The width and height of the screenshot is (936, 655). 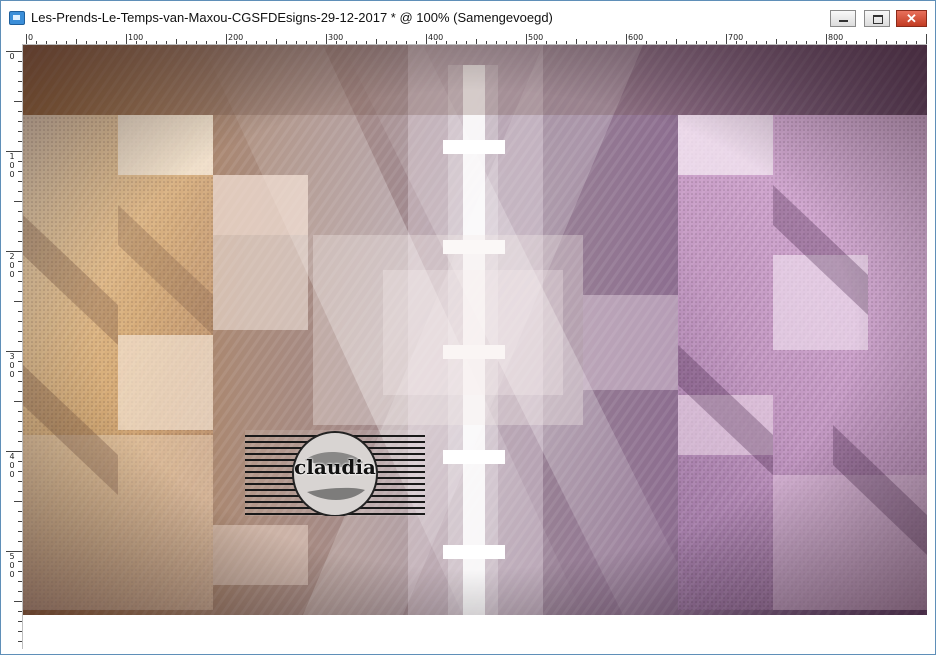 I want to click on maximize-icon, so click(x=878, y=19).